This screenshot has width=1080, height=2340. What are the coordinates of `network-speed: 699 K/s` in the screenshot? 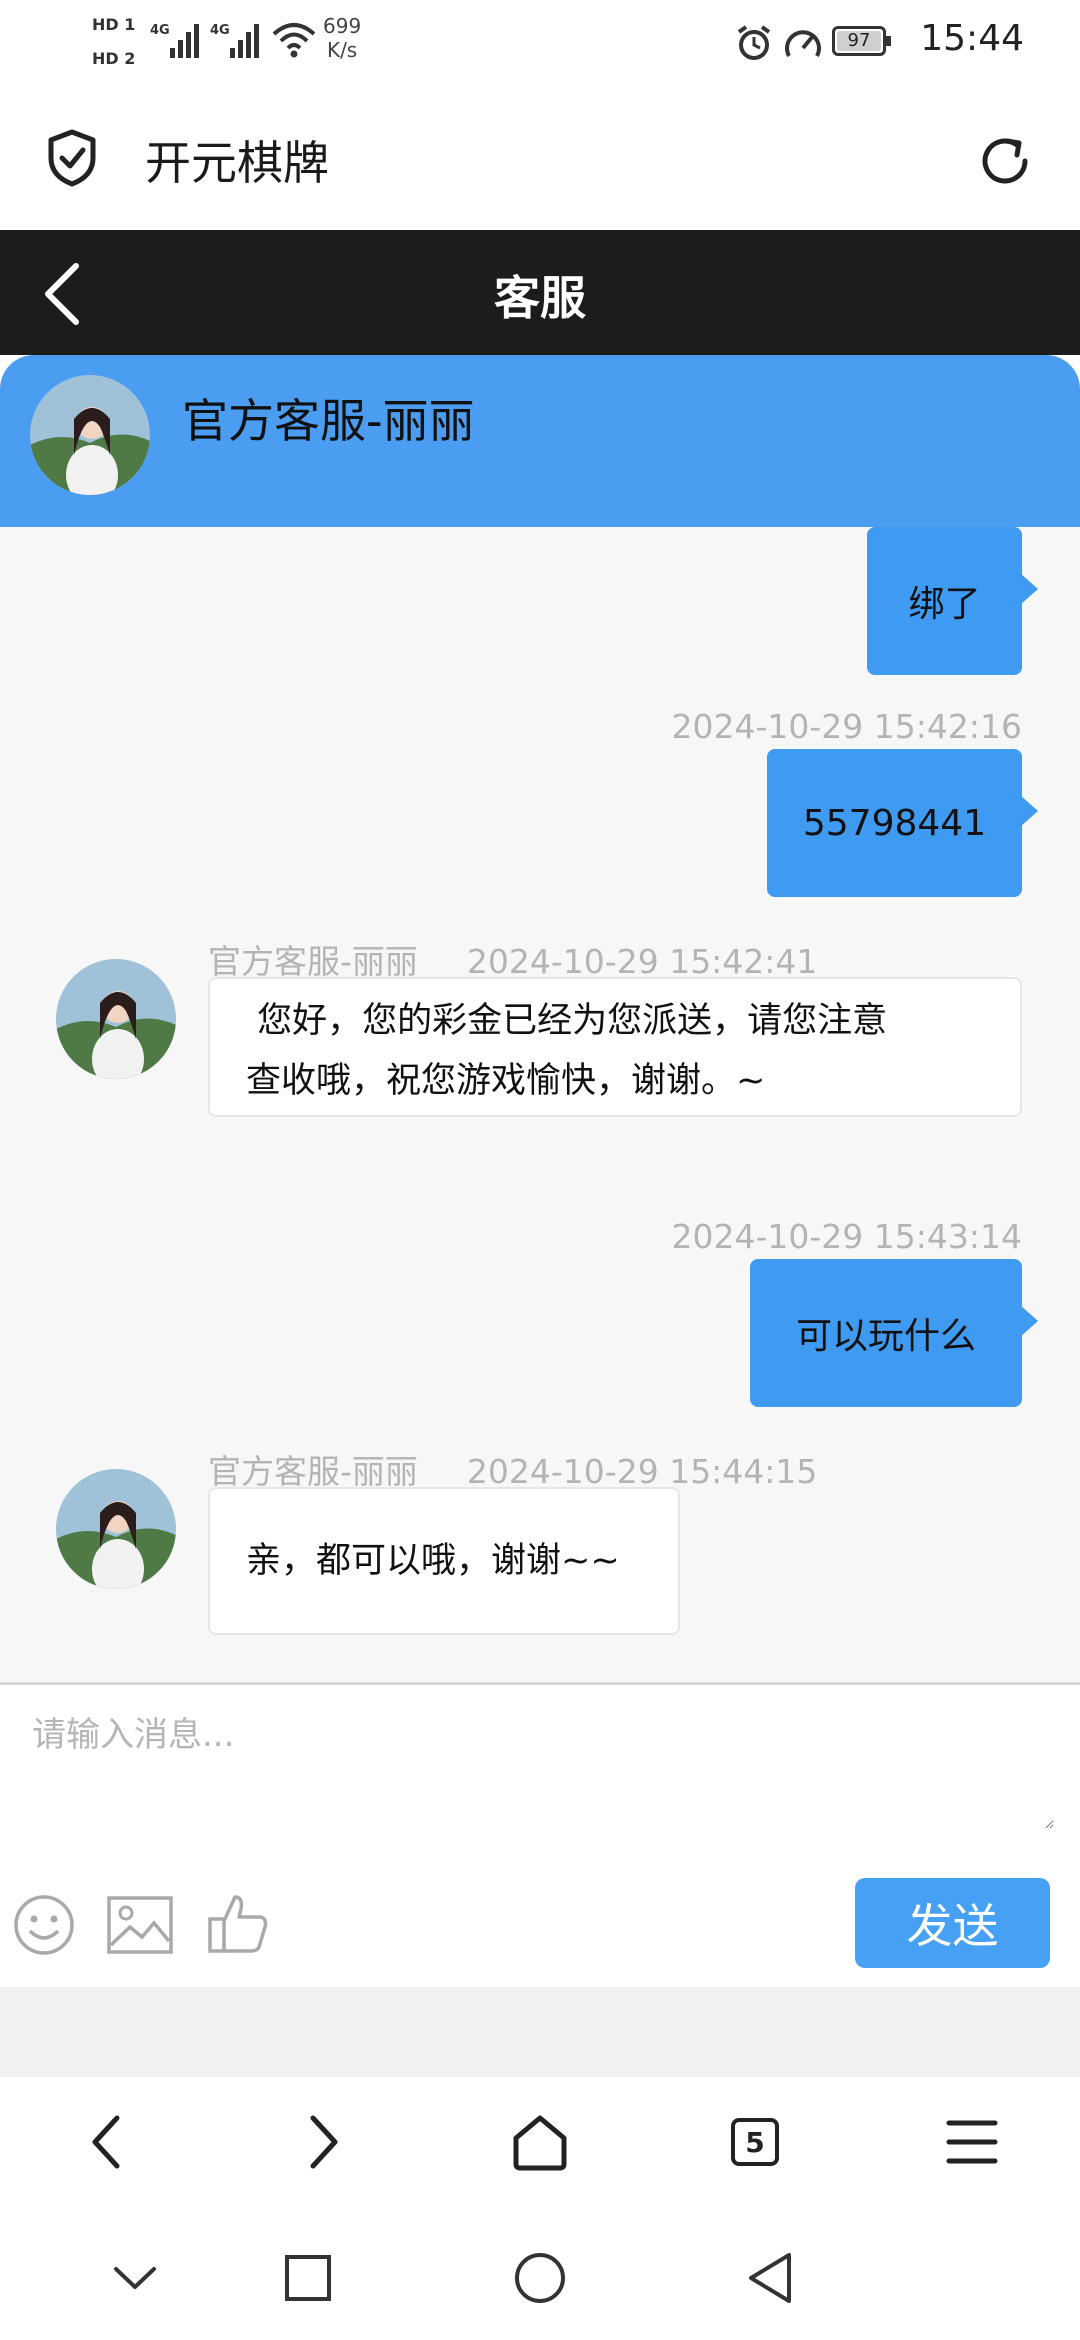 It's located at (342, 38).